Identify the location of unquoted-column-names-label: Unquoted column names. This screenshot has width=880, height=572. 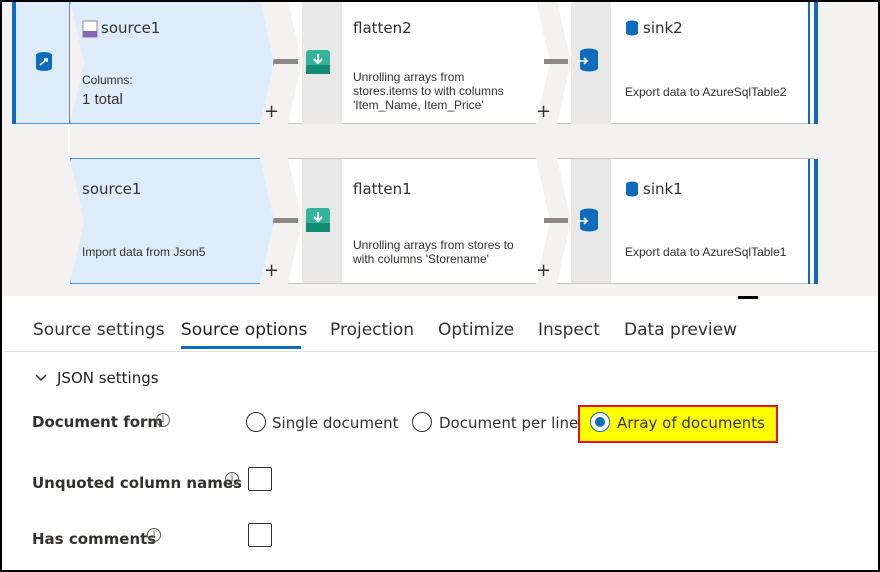
(137, 483).